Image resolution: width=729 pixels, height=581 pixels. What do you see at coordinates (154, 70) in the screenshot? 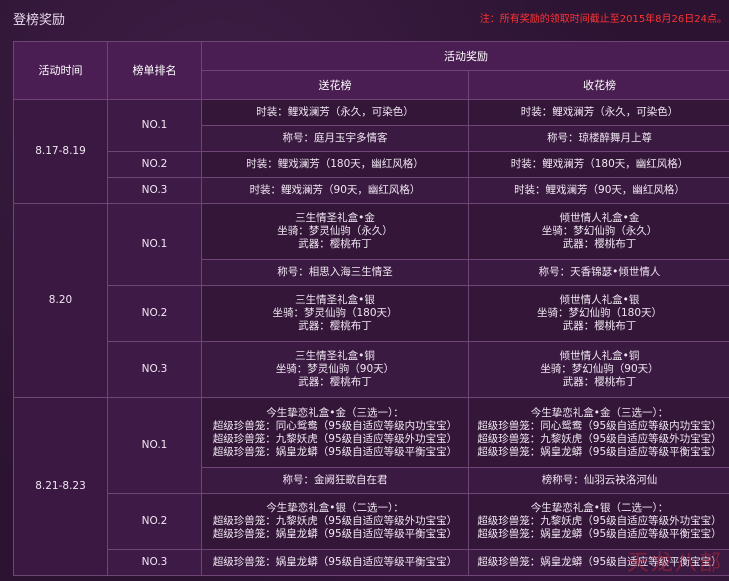
I see `header-rank: 榜单排名` at bounding box center [154, 70].